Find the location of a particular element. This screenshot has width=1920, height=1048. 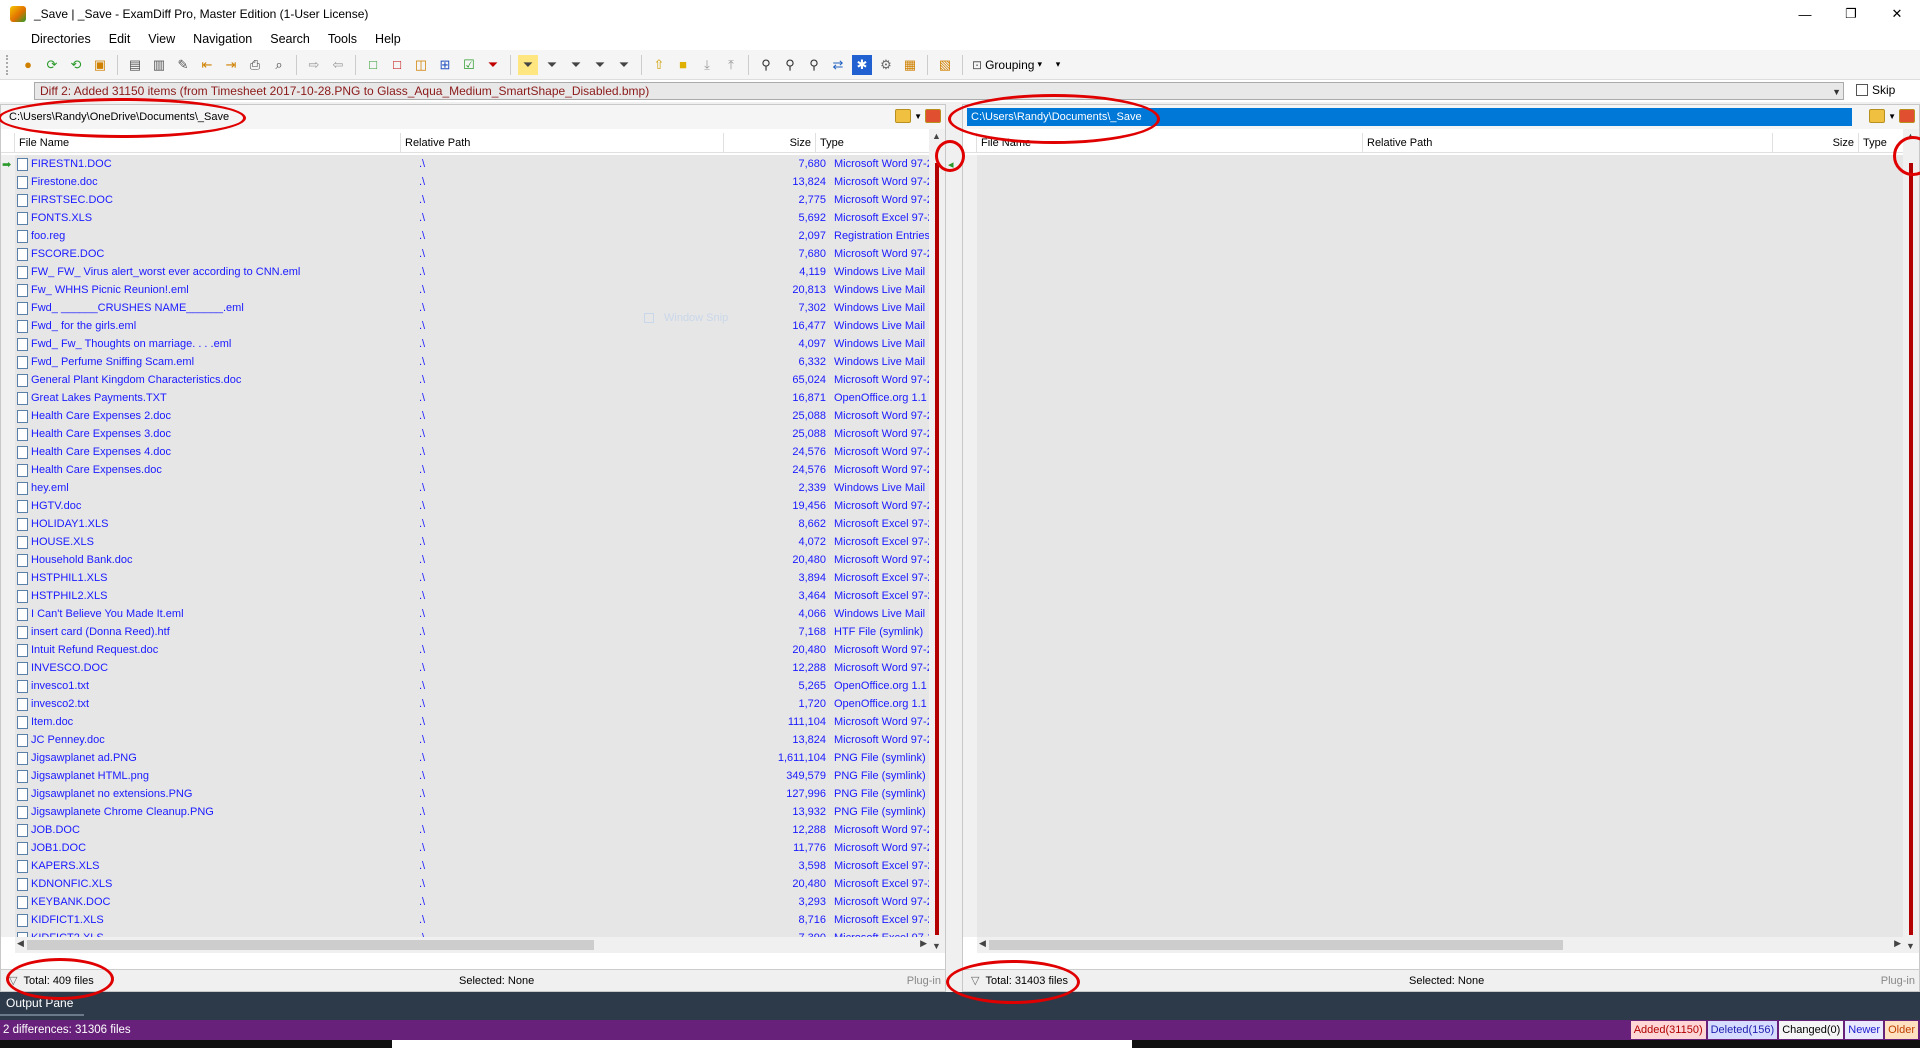

filter-newer-icon: ⏷ is located at coordinates (600, 65).